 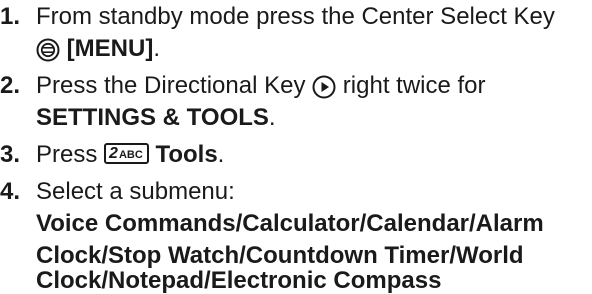 I want to click on step-1-line-2: [MENU]., so click(x=80, y=49).